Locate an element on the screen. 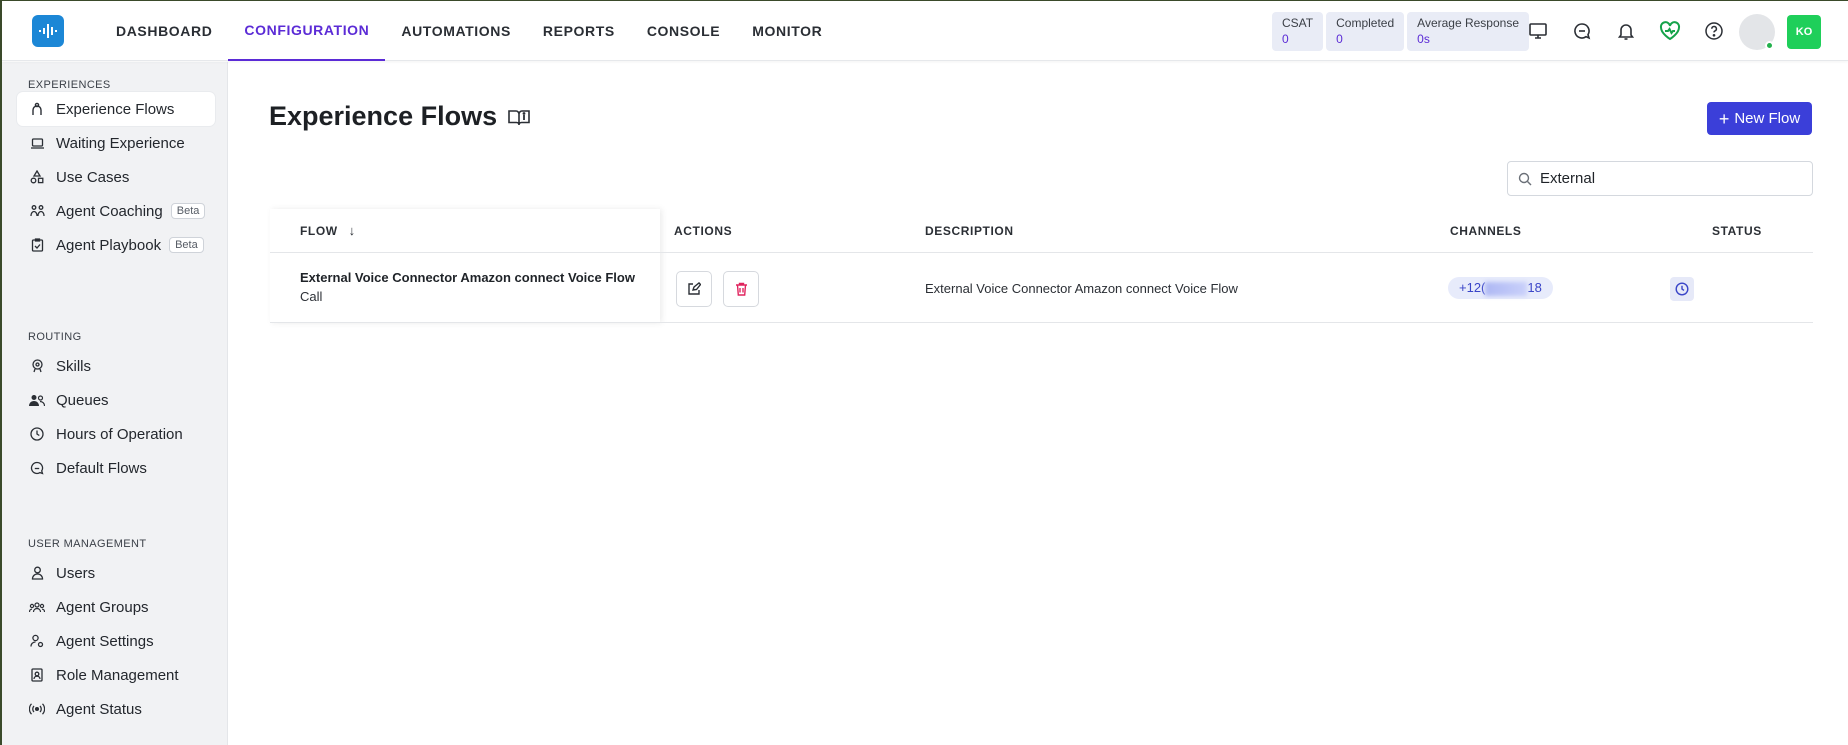  search-input is located at coordinates (1670, 178).